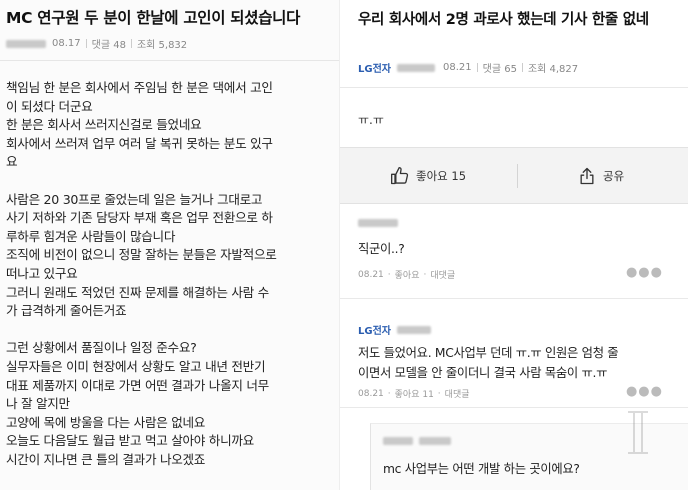  I want to click on body-line: 이 되셨다 더군요, so click(49, 106).